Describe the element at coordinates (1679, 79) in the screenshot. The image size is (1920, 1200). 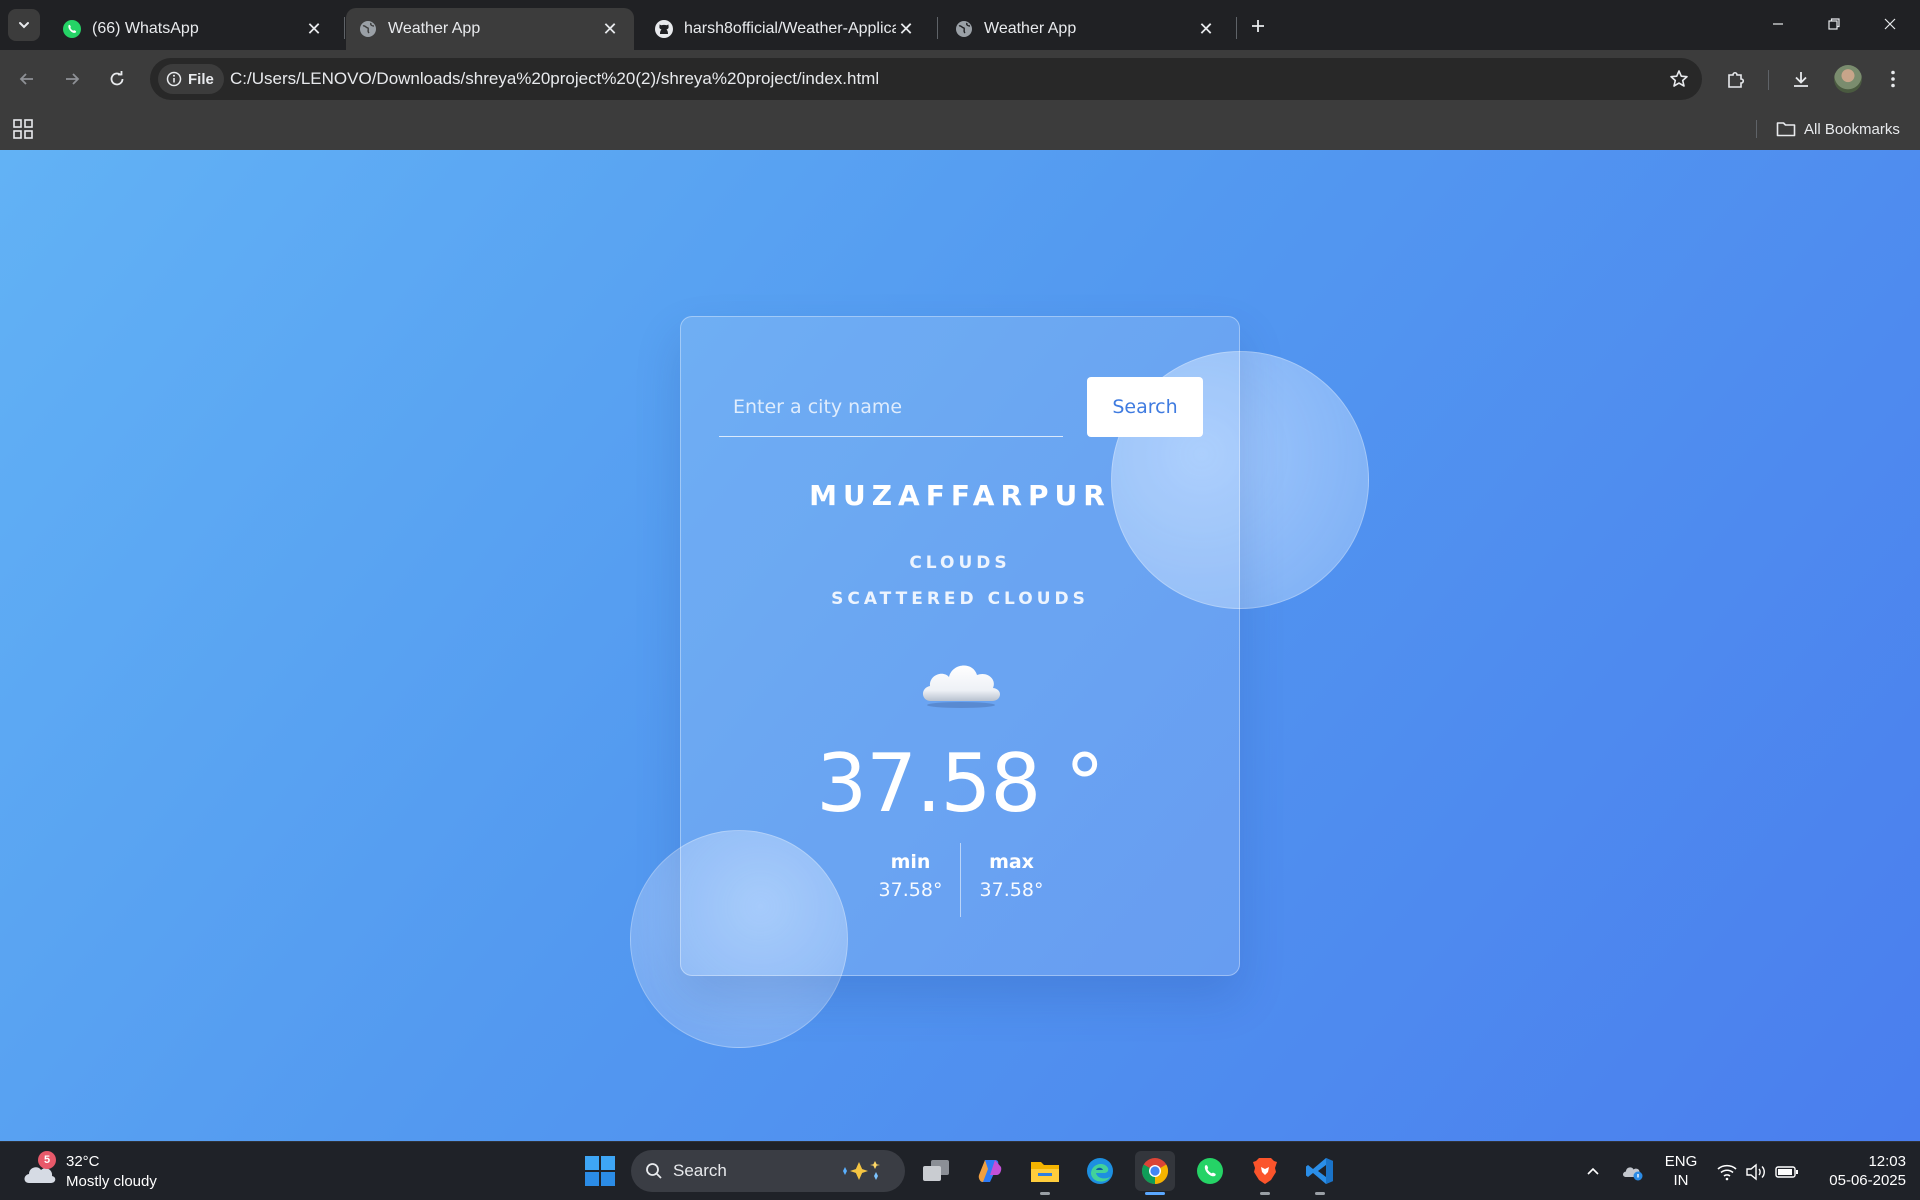
I see `bookmark-star-button` at that location.